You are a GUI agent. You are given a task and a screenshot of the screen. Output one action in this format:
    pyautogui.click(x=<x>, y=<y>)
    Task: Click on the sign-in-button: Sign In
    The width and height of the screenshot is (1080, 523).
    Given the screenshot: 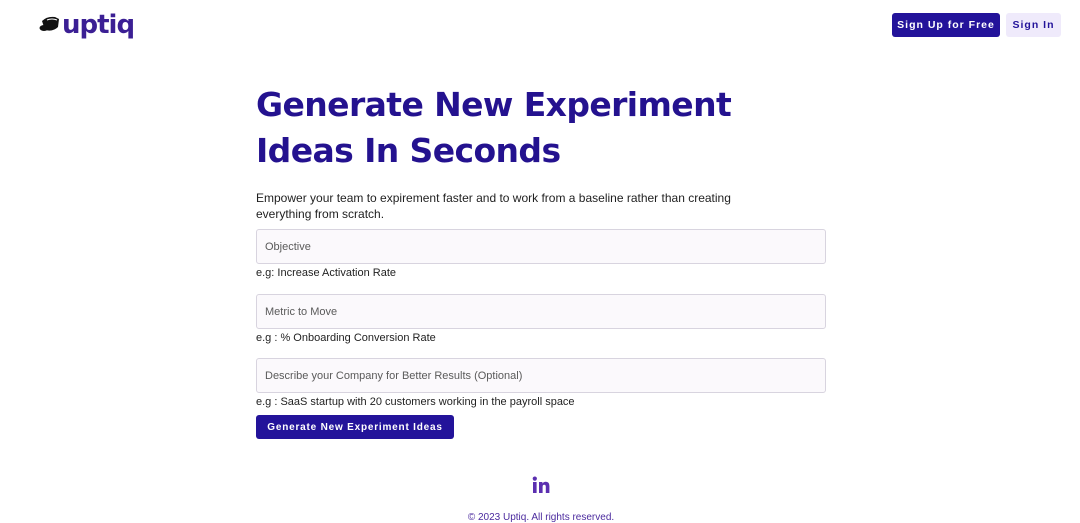 What is the action you would take?
    pyautogui.click(x=1033, y=25)
    